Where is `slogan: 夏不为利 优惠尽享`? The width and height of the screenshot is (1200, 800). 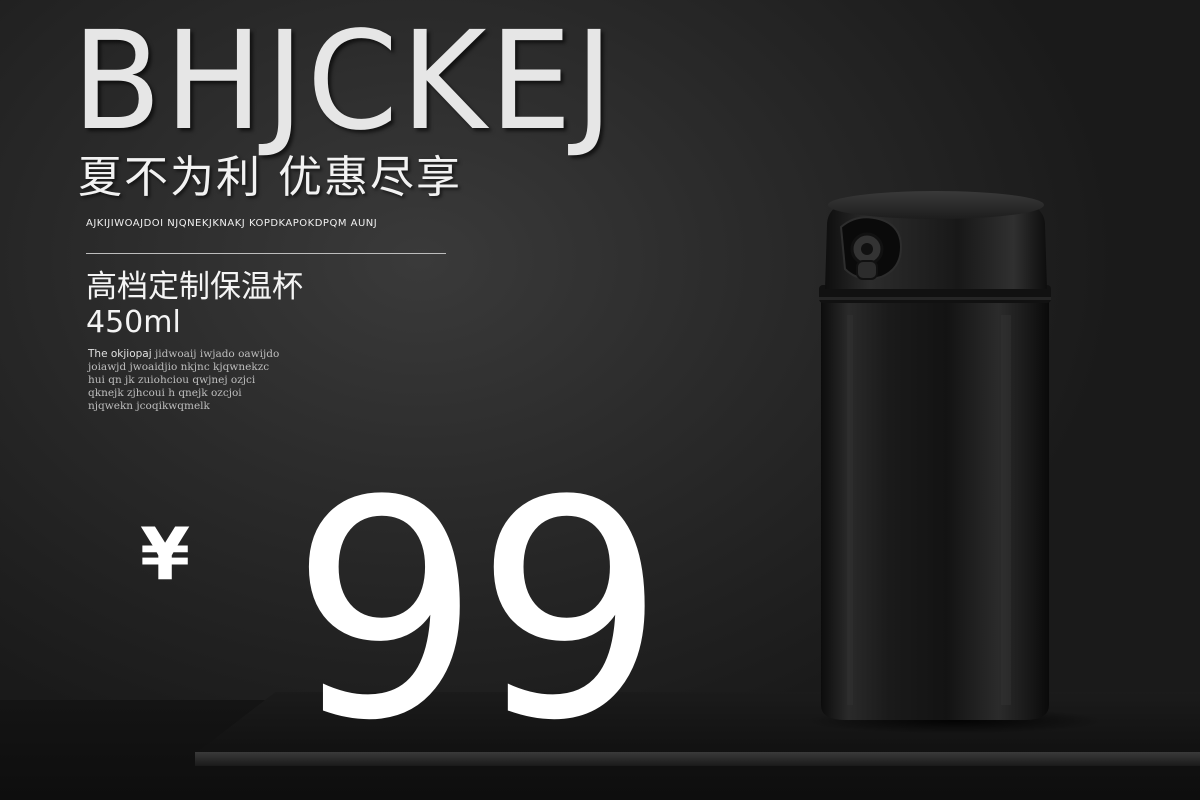
slogan: 夏不为利 优惠尽享 is located at coordinates (270, 177).